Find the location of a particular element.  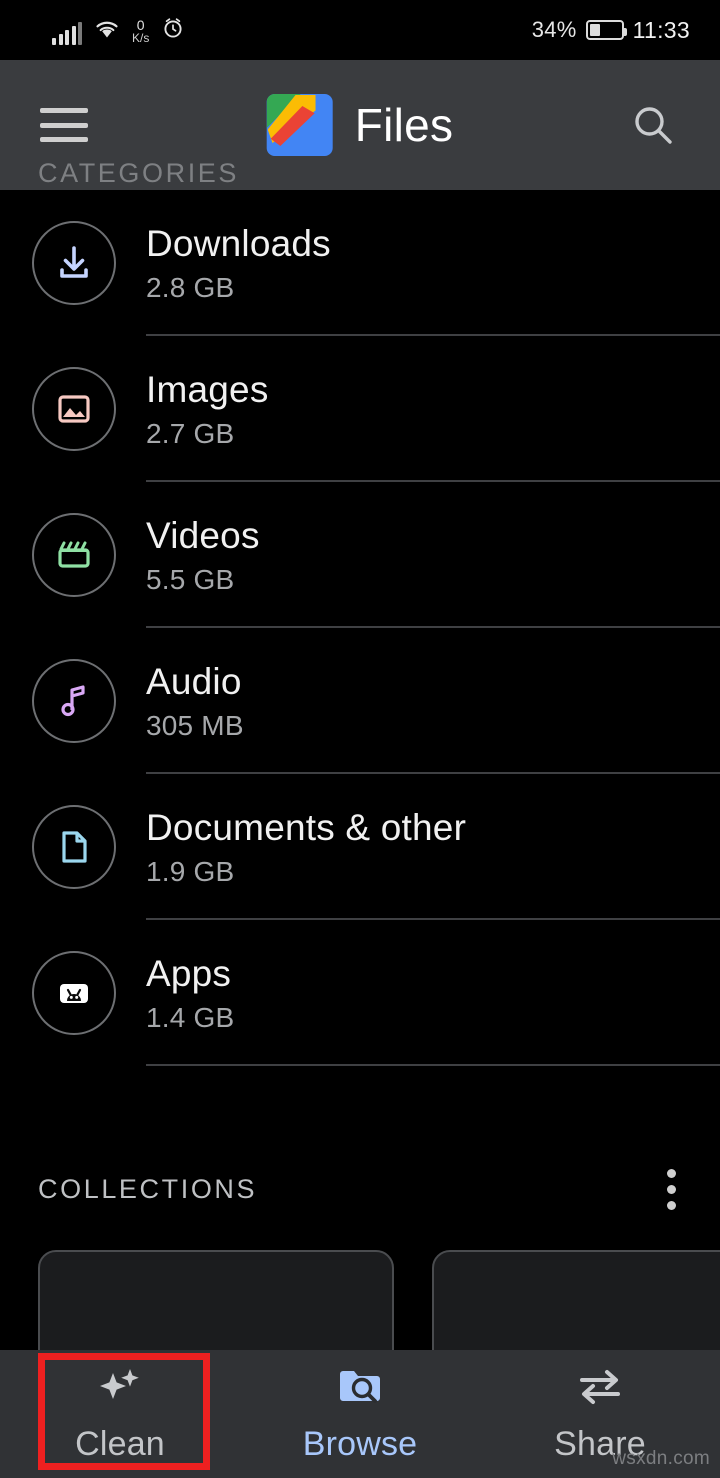

network-speed-icon: 0 K/s is located at coordinates (140, 31).